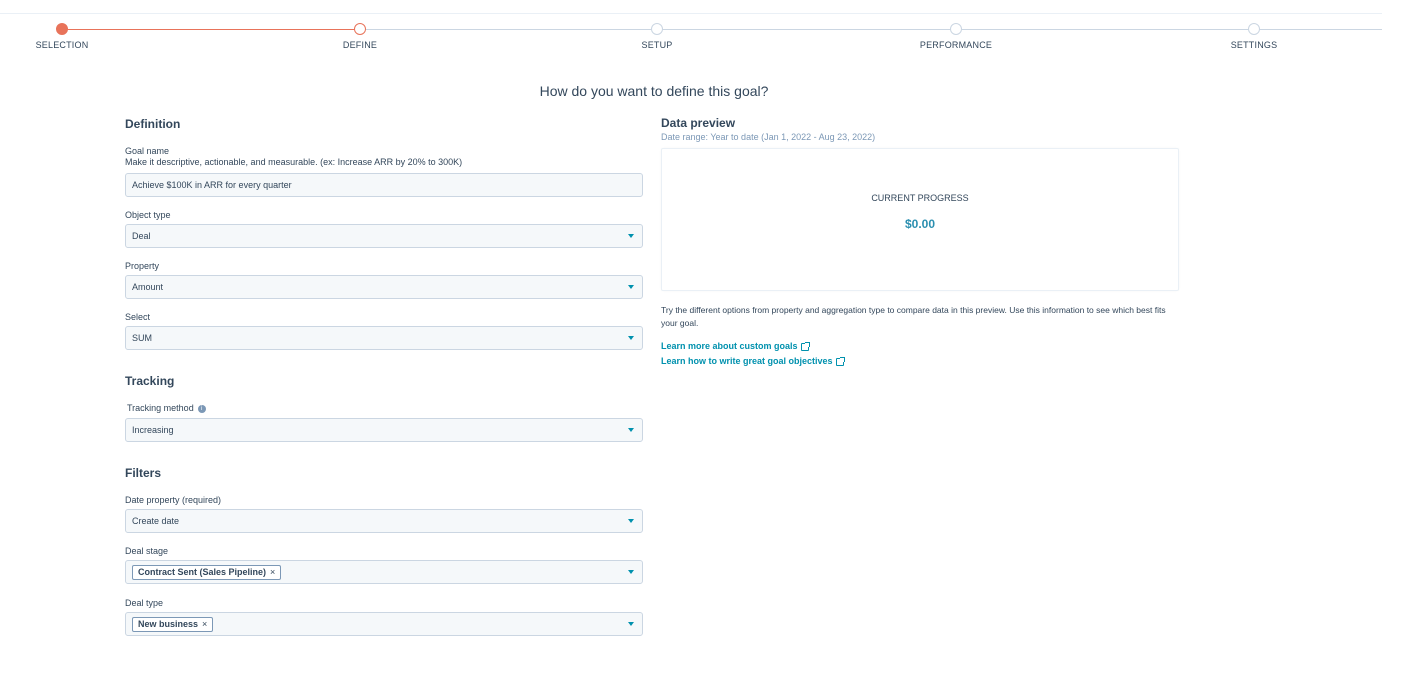  Describe the element at coordinates (160, 408) in the screenshot. I see `tracking-method-label: Tracking method` at that location.